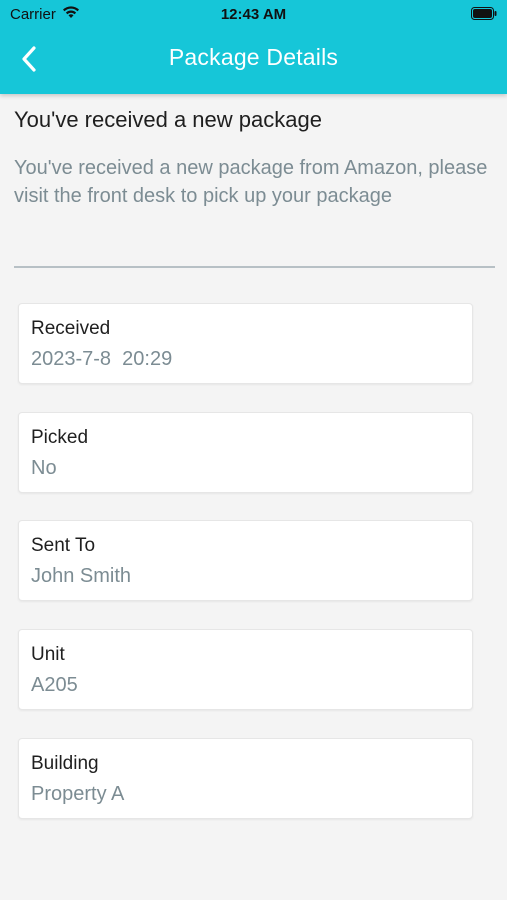  Describe the element at coordinates (102, 359) in the screenshot. I see `detail-value: 2023-7-8 20:29` at that location.